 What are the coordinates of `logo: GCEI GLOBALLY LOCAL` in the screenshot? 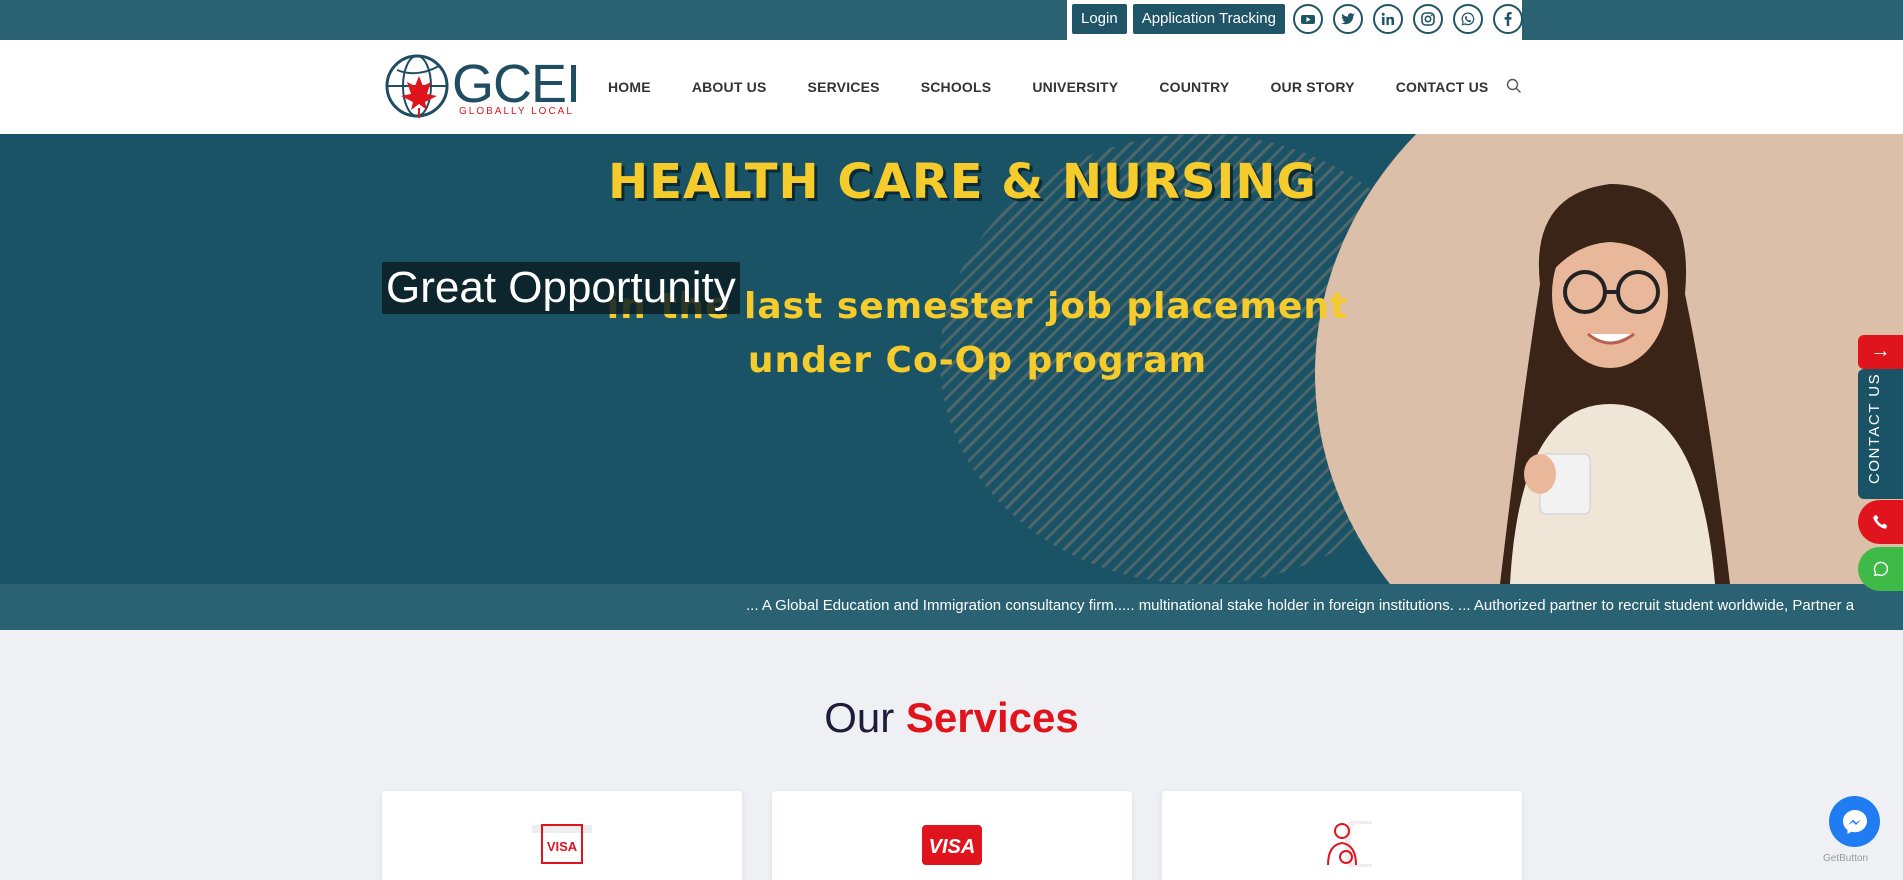 It's located at (483, 87).